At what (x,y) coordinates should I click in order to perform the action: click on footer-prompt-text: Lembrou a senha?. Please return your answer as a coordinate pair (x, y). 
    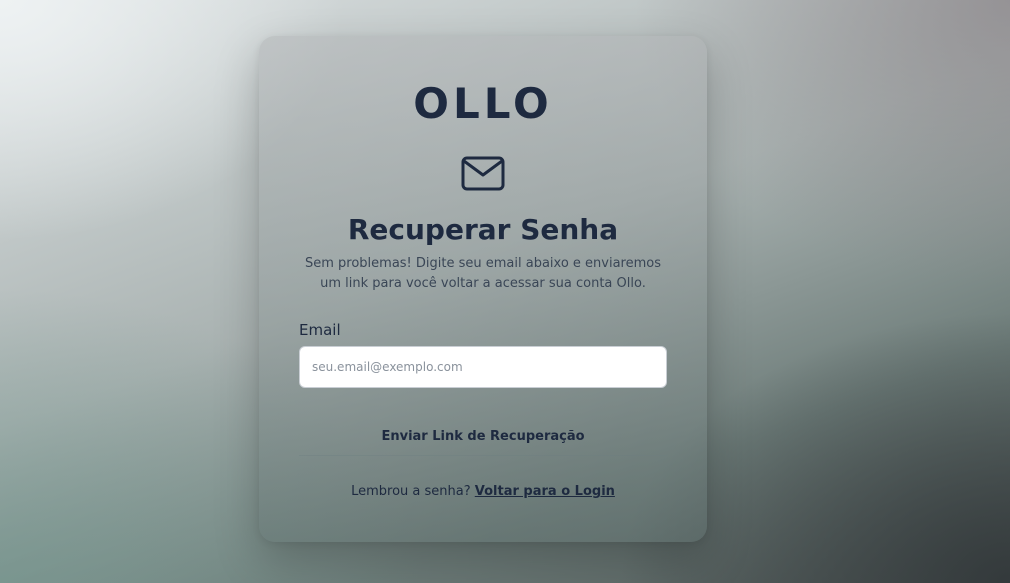
    Looking at the image, I should click on (411, 491).